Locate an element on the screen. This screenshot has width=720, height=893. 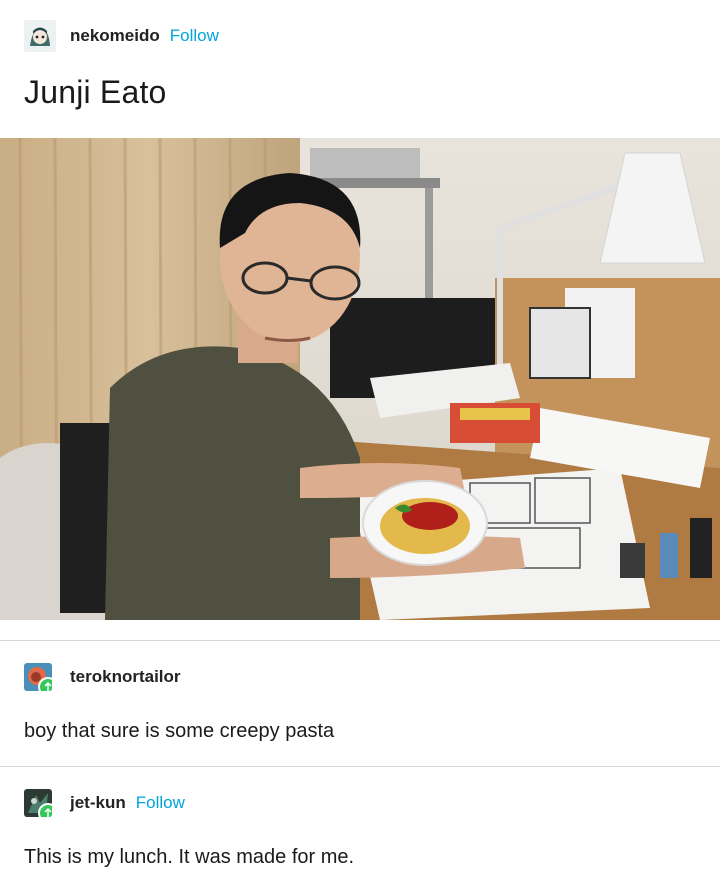
reblogger-username: teroknortailor is located at coordinates (125, 677).